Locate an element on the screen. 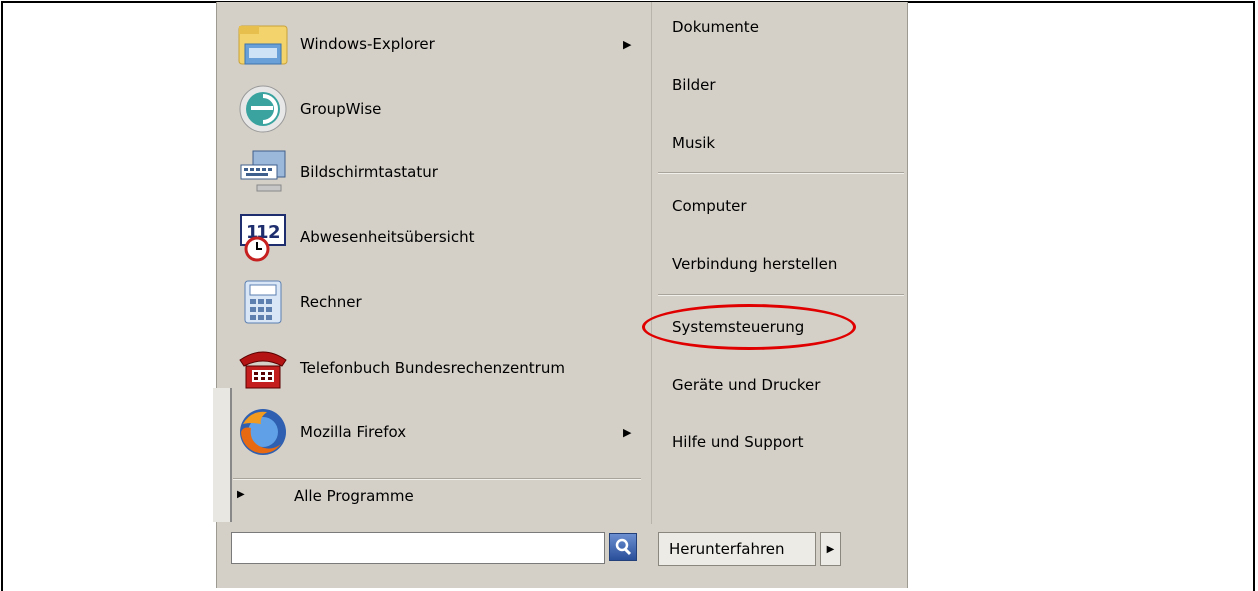 The width and height of the screenshot is (1258, 591). program-item-bildschirmtastatur: Bildschirmtastatur is located at coordinates (433, 172).